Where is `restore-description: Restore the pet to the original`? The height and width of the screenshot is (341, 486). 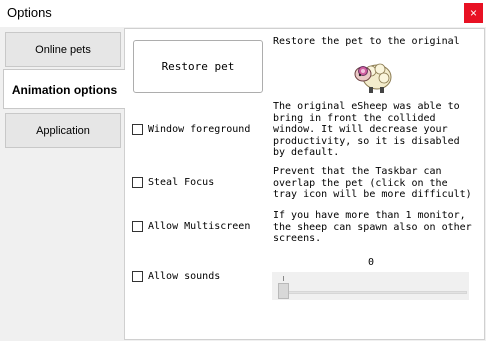
restore-description: Restore the pet to the original is located at coordinates (366, 41).